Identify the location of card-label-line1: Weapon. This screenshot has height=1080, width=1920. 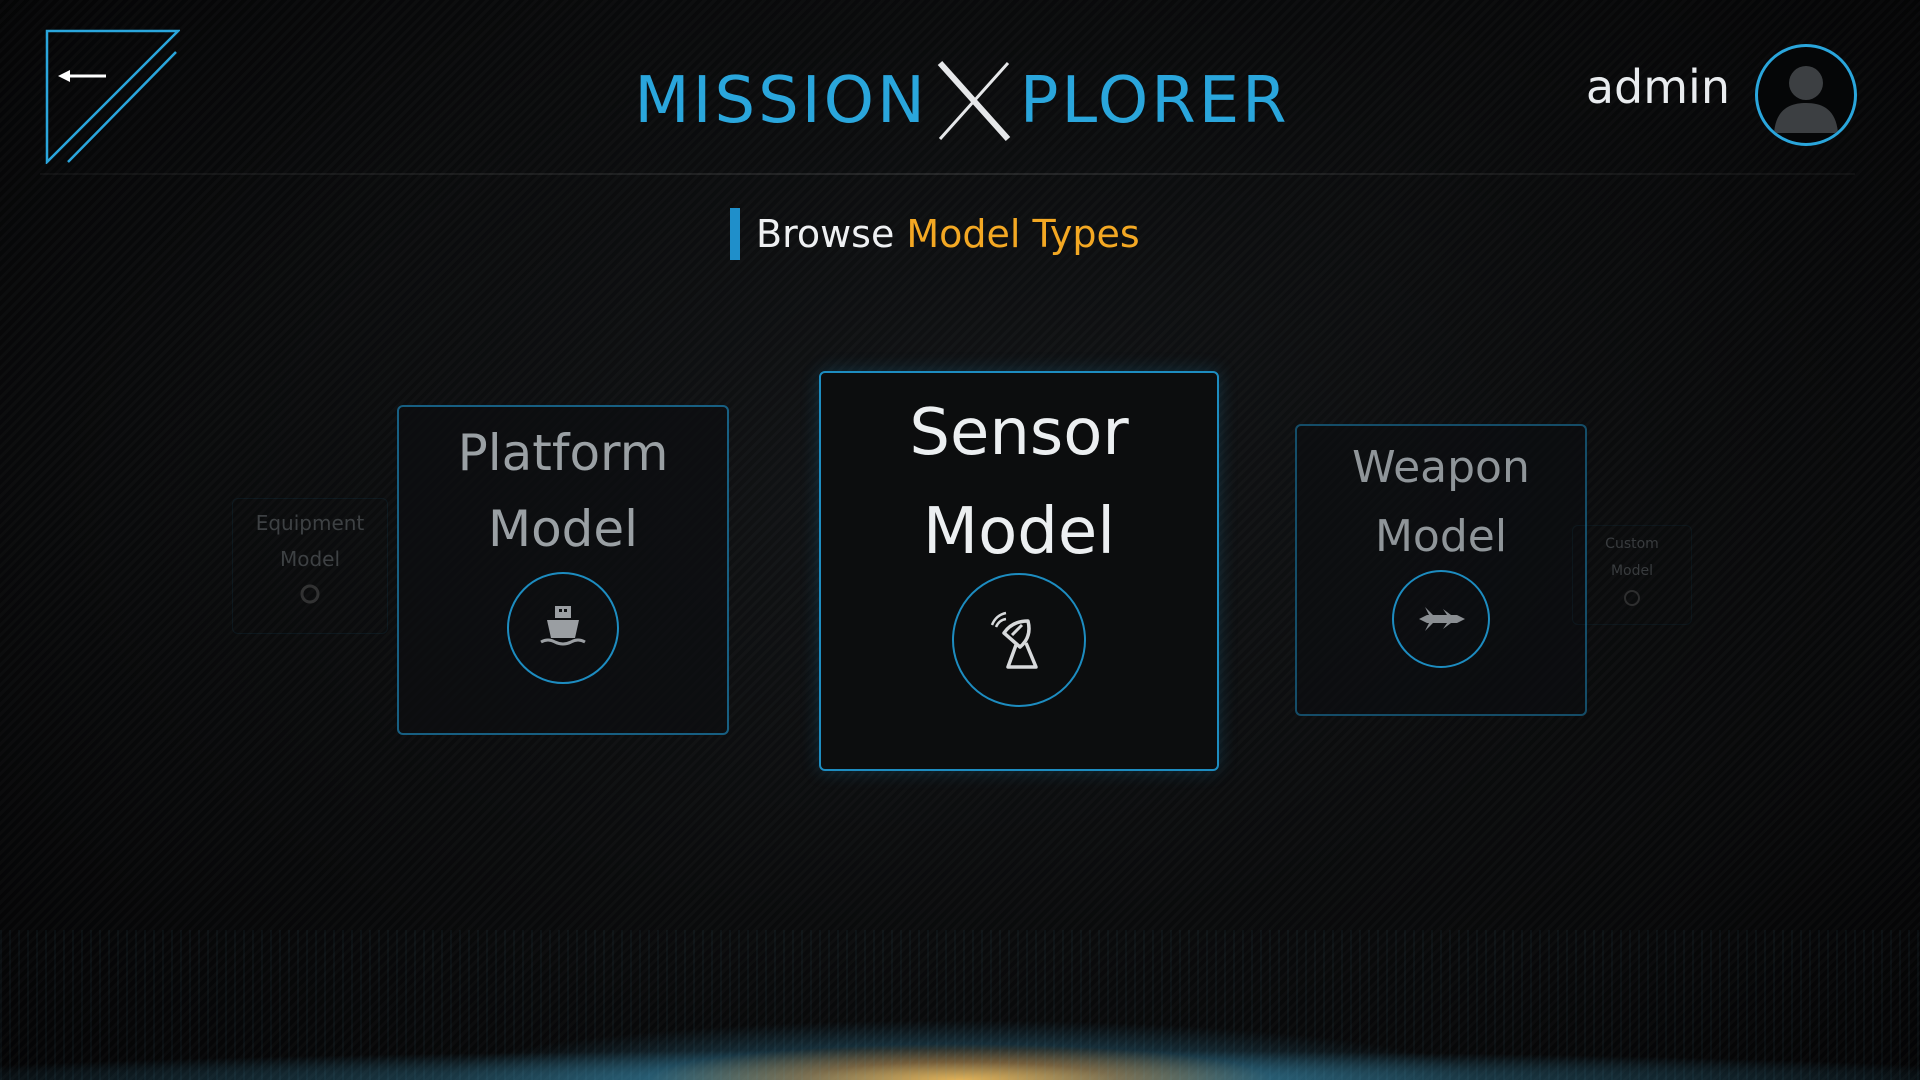
(1441, 467).